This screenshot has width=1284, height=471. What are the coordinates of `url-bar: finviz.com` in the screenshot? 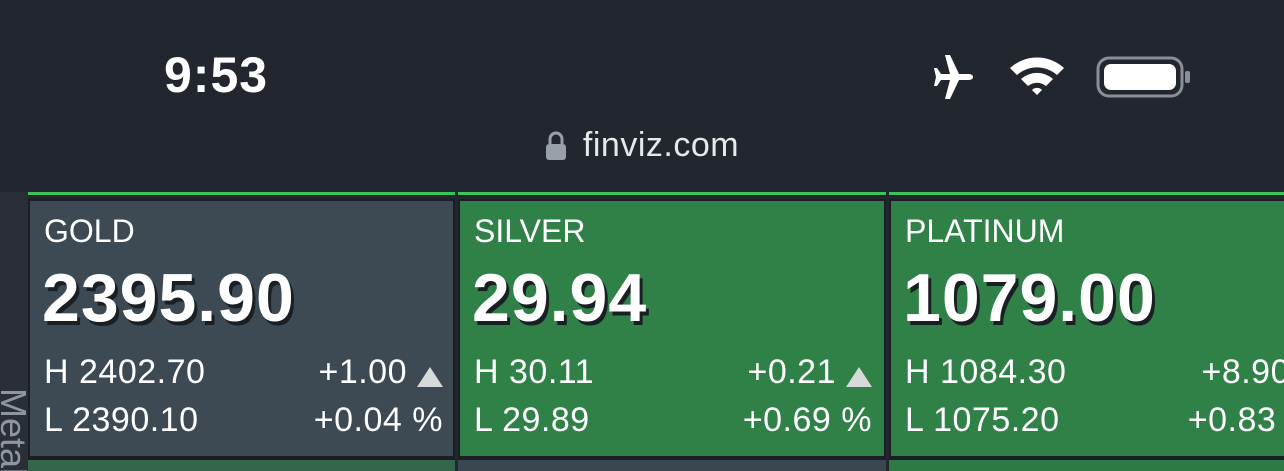 It's located at (642, 145).